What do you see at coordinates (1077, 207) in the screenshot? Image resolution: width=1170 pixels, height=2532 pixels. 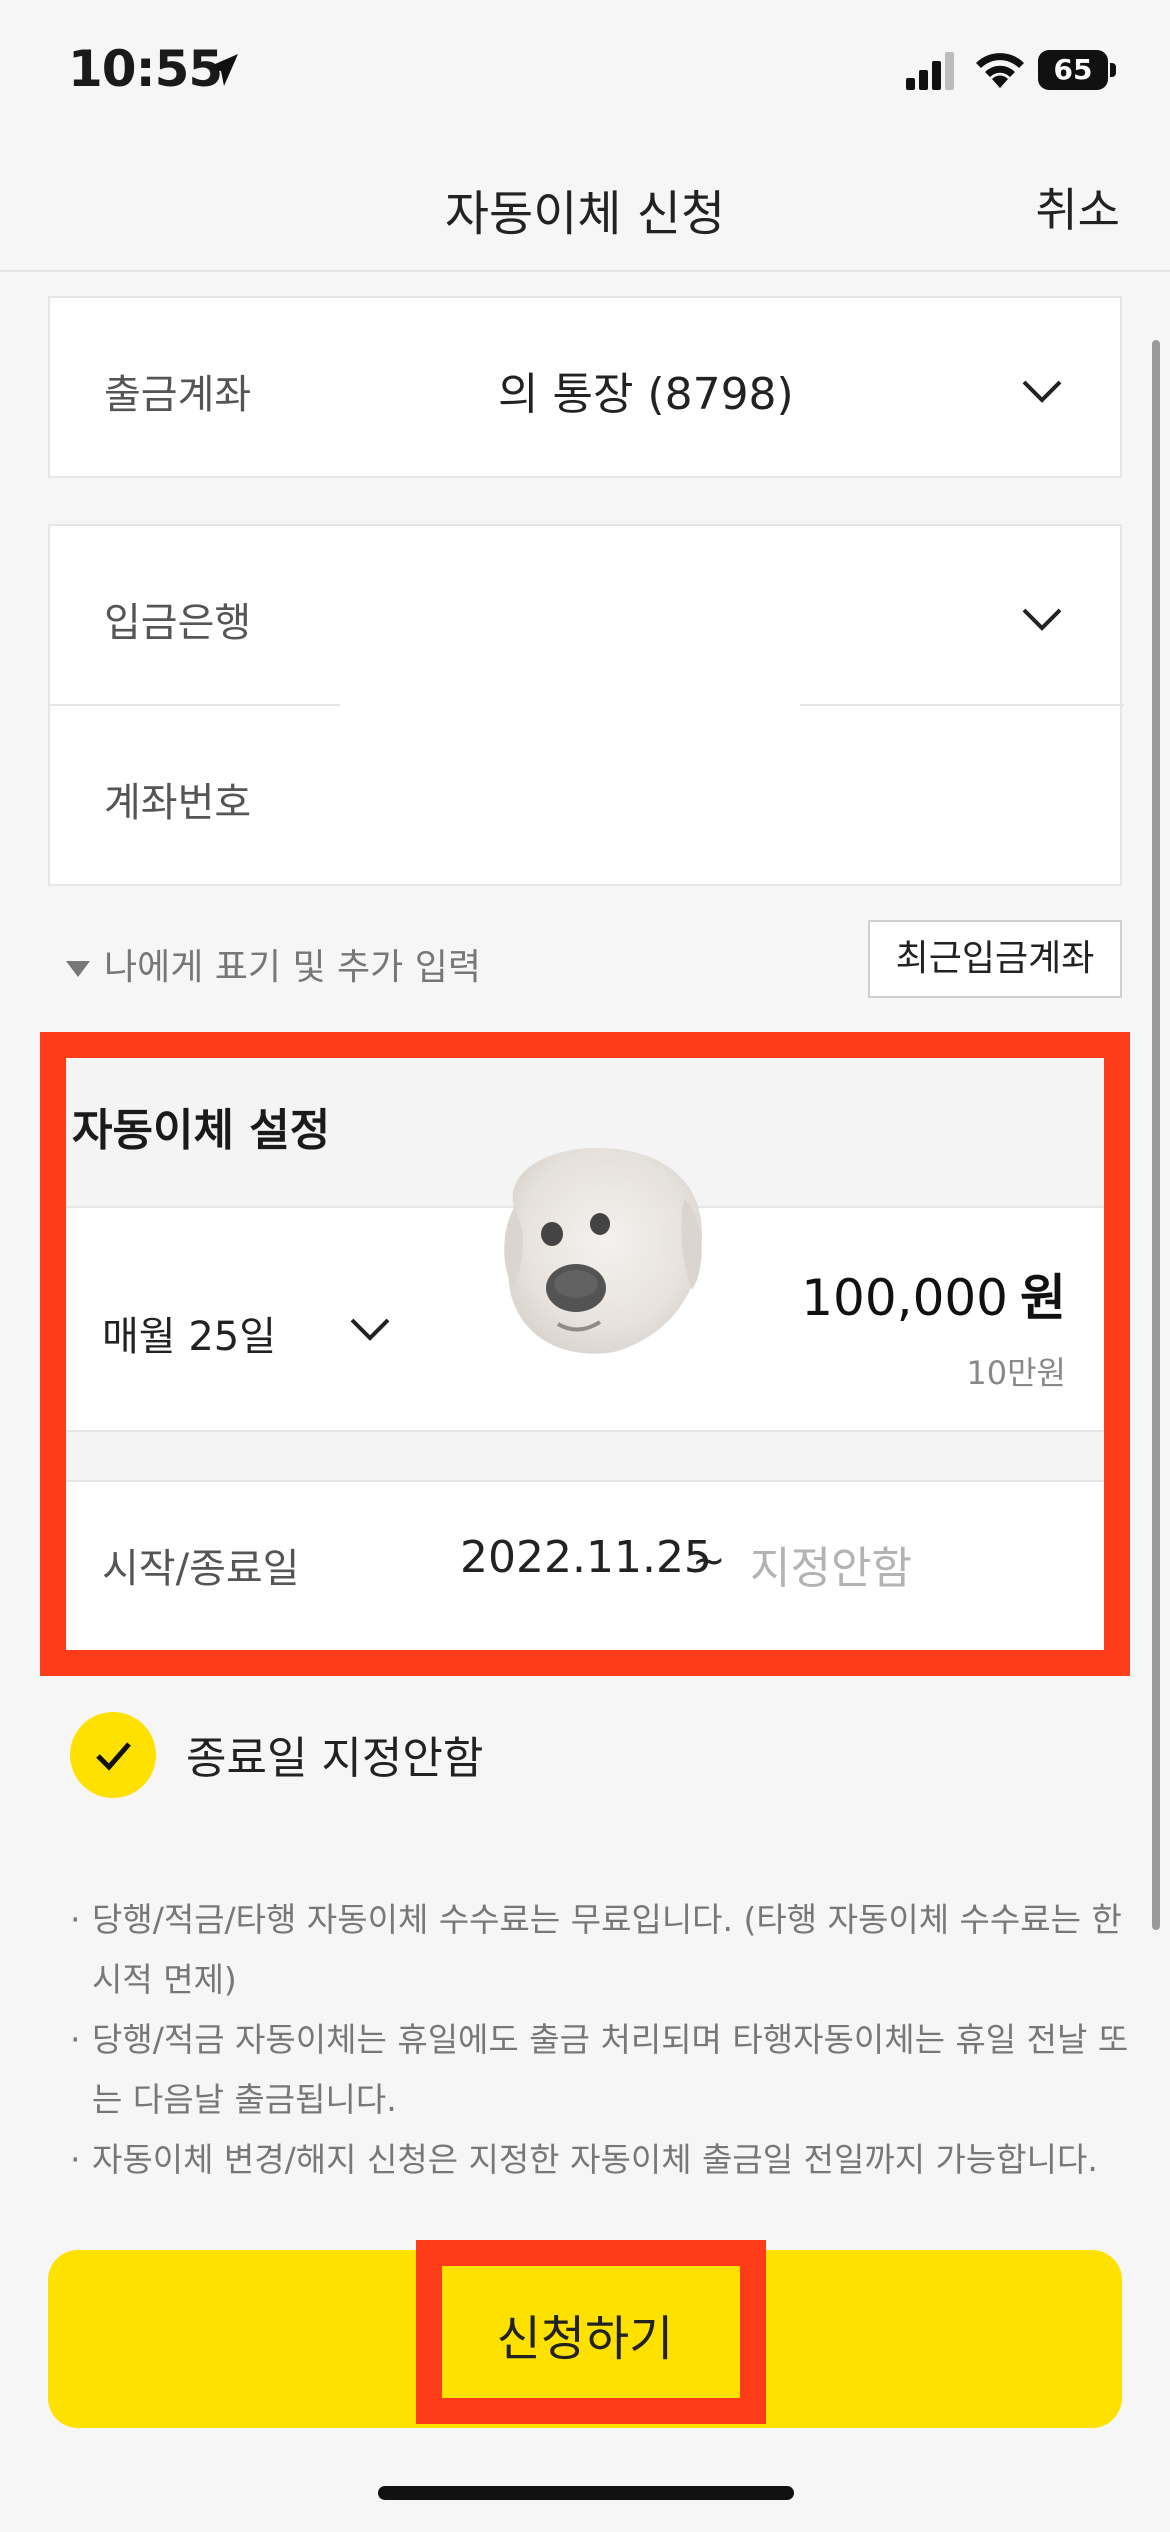 I see `cancel-button: 취소` at bounding box center [1077, 207].